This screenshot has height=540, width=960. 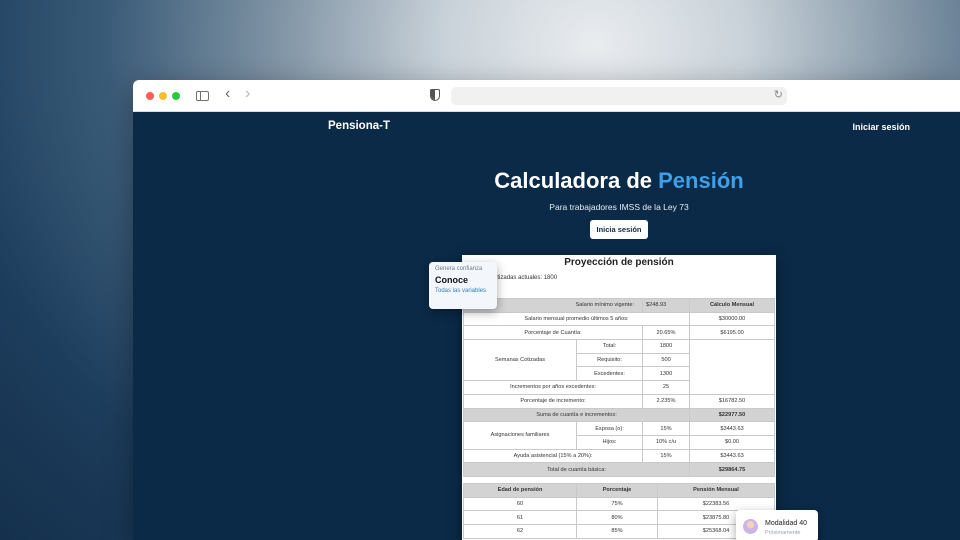 I want to click on table-cell: 60, so click(x=520, y=504).